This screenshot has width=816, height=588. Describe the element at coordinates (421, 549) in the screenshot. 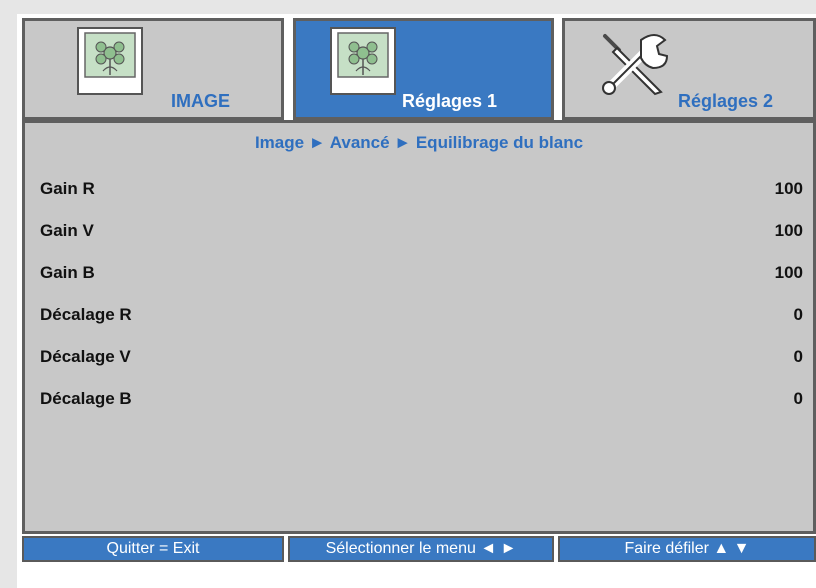

I see `select-menu-hint: Sélectionner le menu ◄ ►` at that location.